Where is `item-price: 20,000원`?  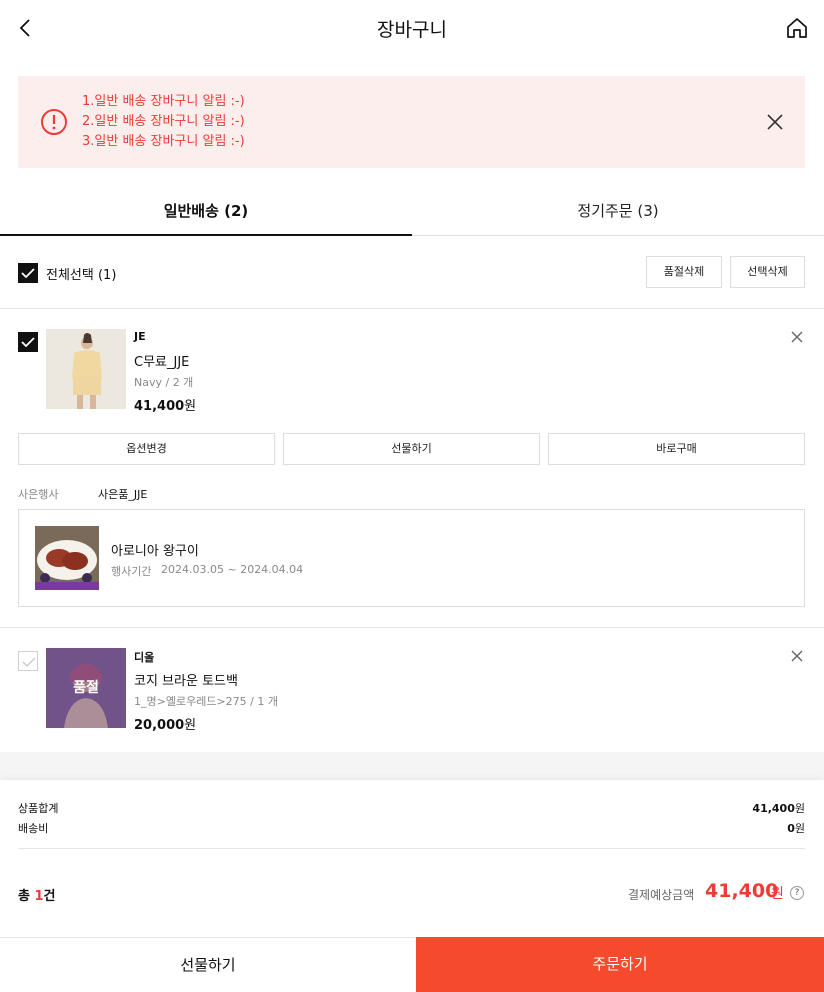
item-price: 20,000원 is located at coordinates (165, 723).